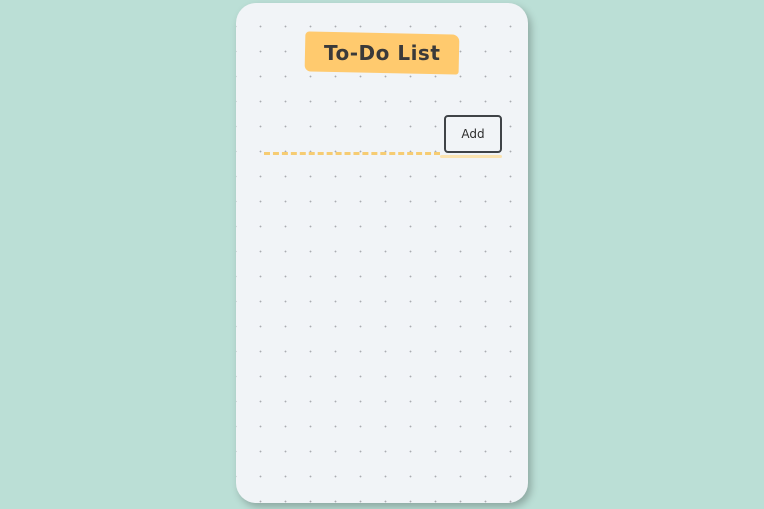  I want to click on page-title: To-Do List, so click(382, 53).